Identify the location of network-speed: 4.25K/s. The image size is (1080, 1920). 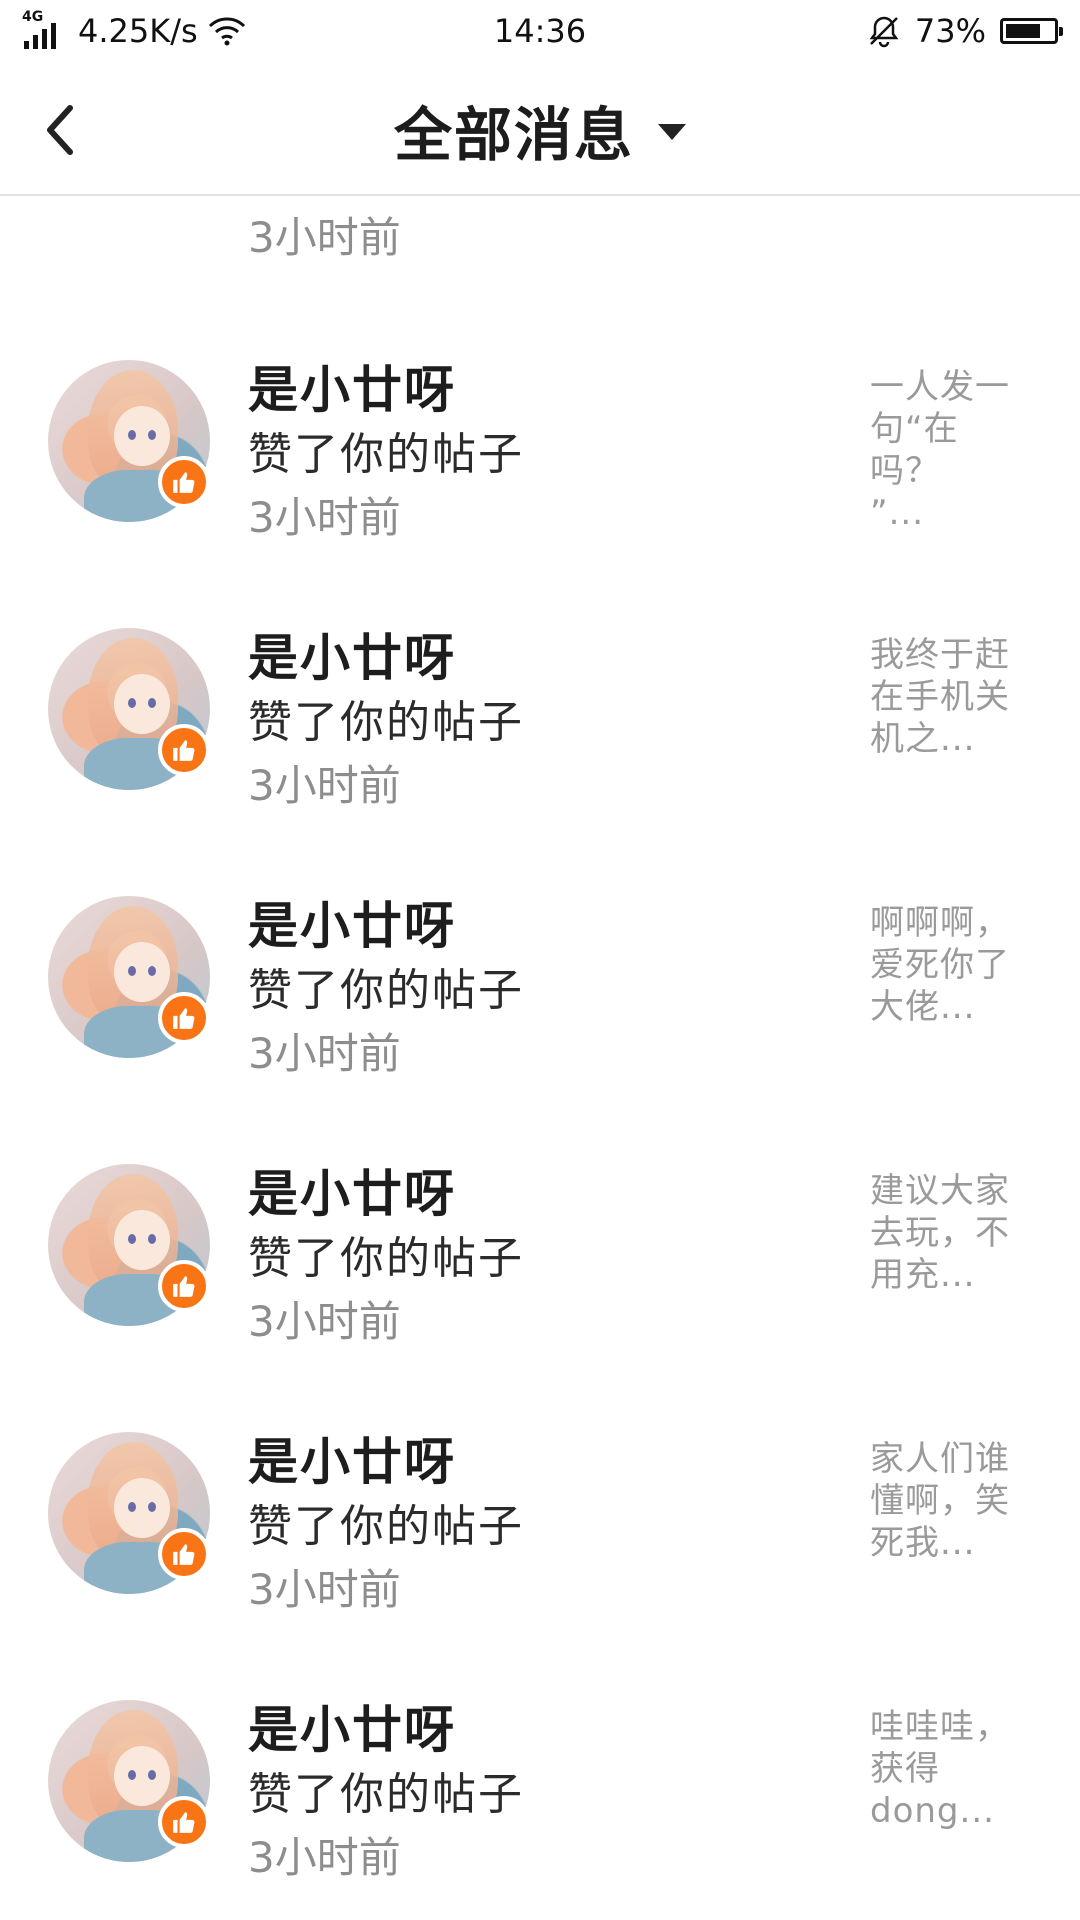
(138, 31).